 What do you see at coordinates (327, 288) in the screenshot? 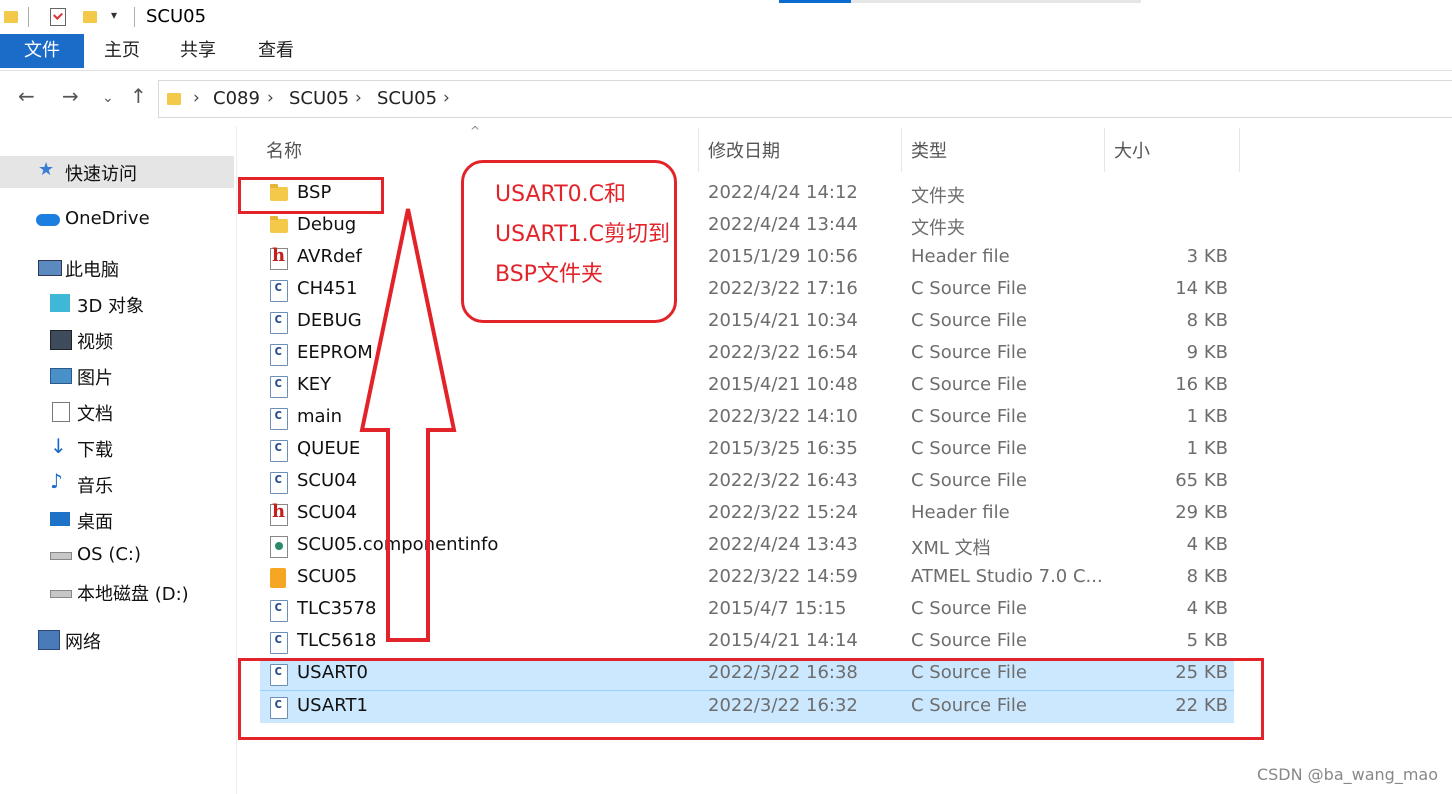
I see `file-name: CH451` at bounding box center [327, 288].